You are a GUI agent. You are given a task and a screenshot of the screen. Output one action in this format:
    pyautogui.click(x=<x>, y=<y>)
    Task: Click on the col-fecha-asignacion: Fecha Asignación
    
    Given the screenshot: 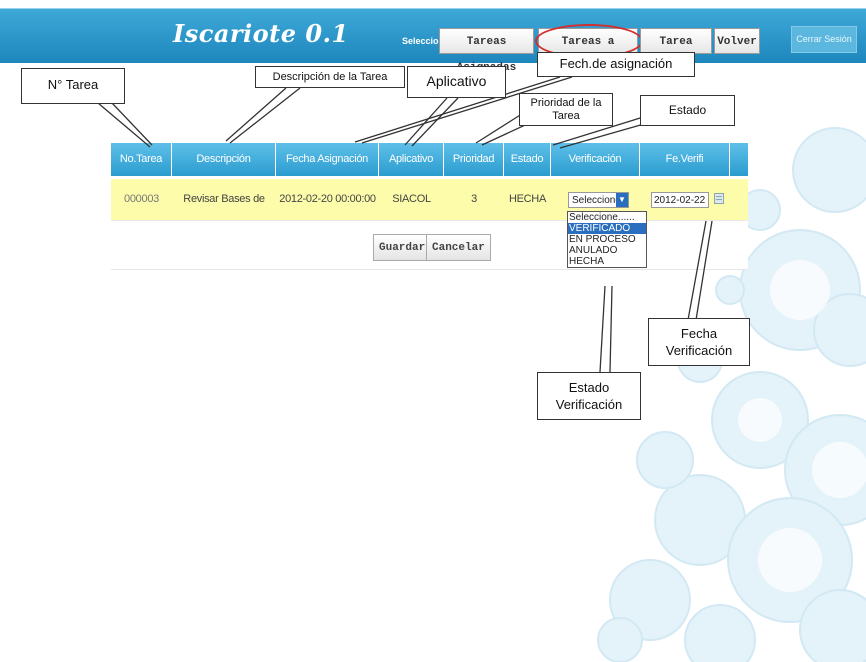 What is the action you would take?
    pyautogui.click(x=327, y=159)
    